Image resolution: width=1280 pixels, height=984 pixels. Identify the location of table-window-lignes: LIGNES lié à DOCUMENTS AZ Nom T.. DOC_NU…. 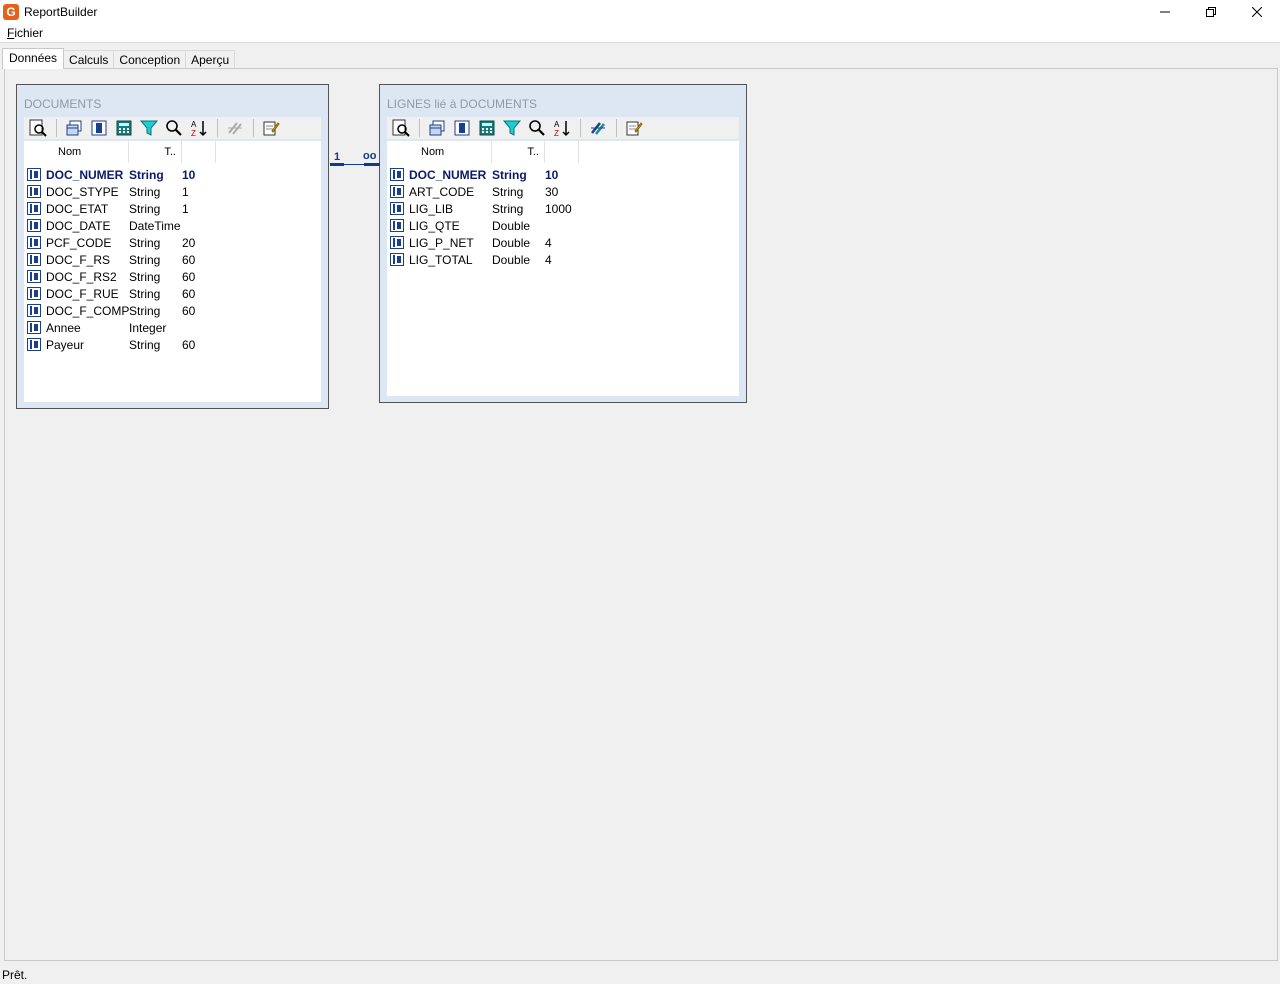
(563, 243).